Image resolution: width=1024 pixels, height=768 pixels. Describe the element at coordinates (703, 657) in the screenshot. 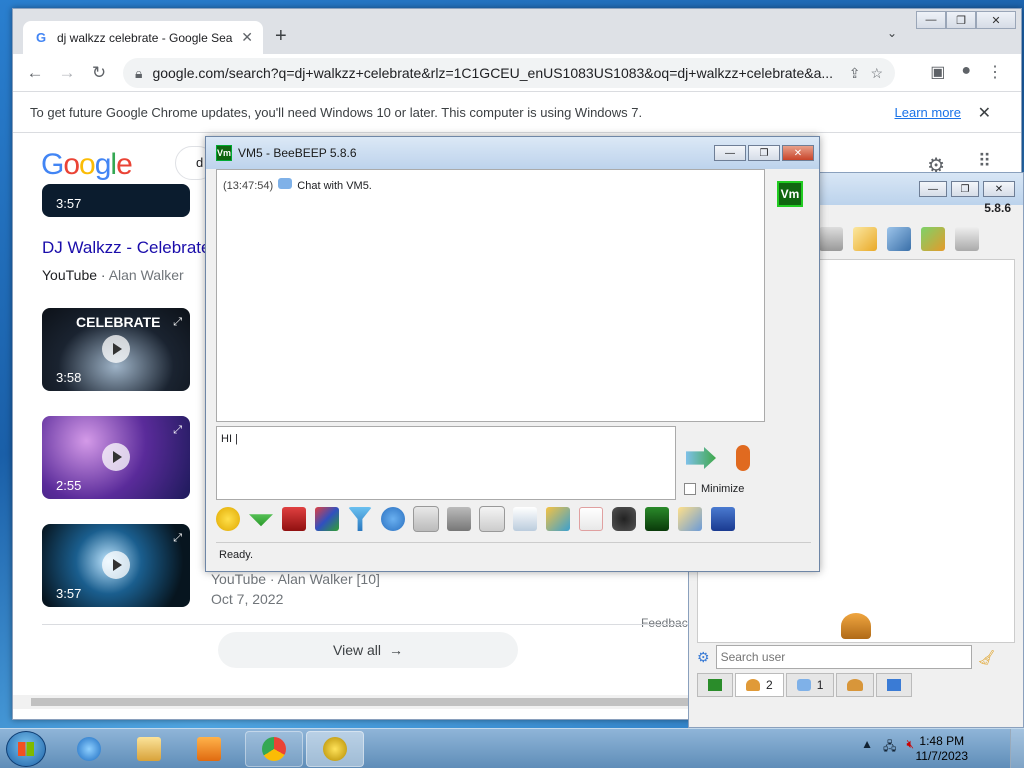

I see `settings-gear-icon: ⚙` at that location.